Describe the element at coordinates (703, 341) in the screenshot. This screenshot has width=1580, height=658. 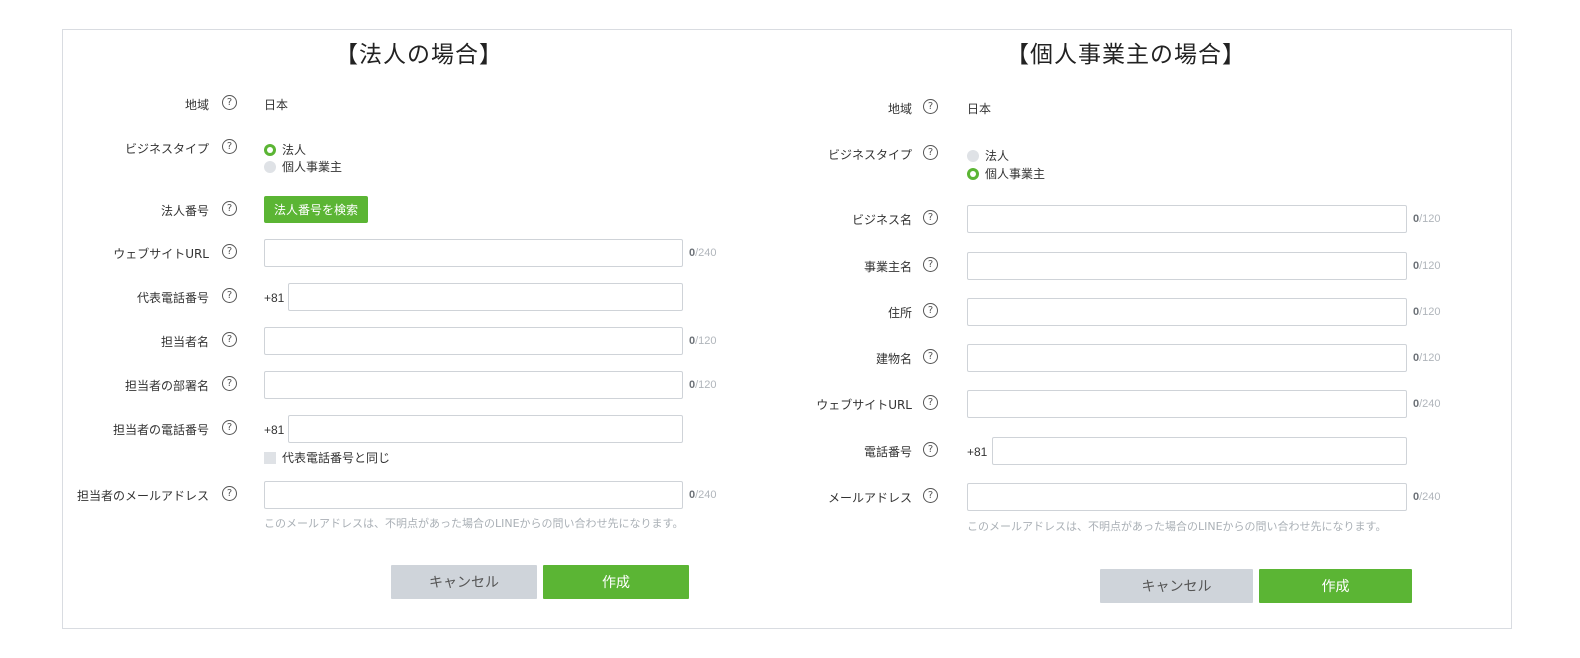
I see `contact-name-counter: 0/120` at that location.